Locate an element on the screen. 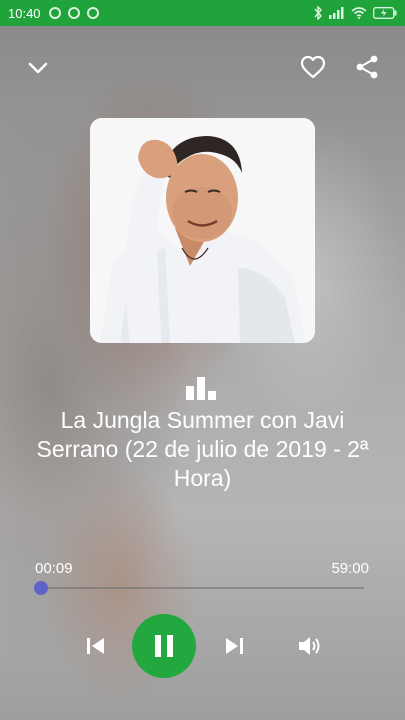 Image resolution: width=405 pixels, height=720 pixels. chevron-down-icon is located at coordinates (38, 68).